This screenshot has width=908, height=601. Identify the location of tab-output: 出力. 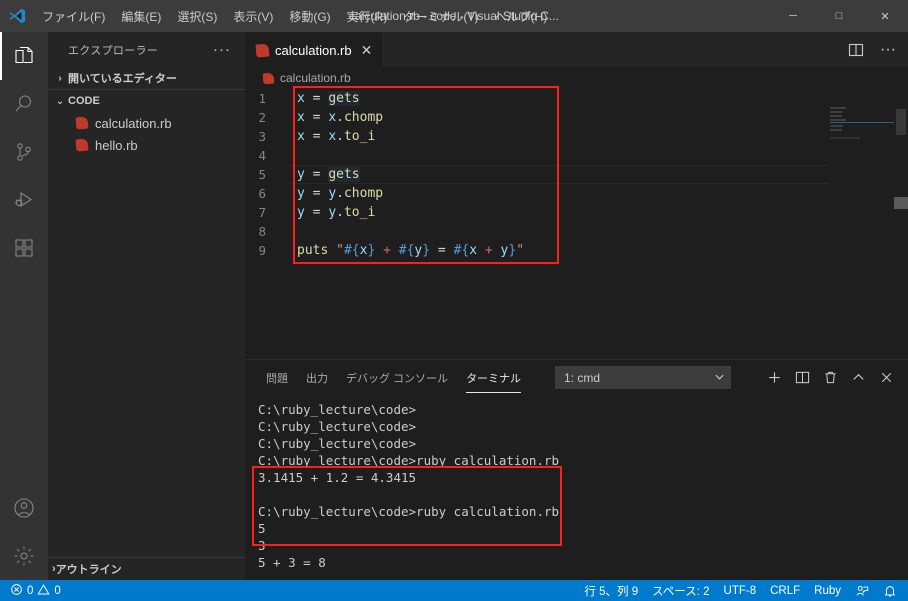
(317, 377).